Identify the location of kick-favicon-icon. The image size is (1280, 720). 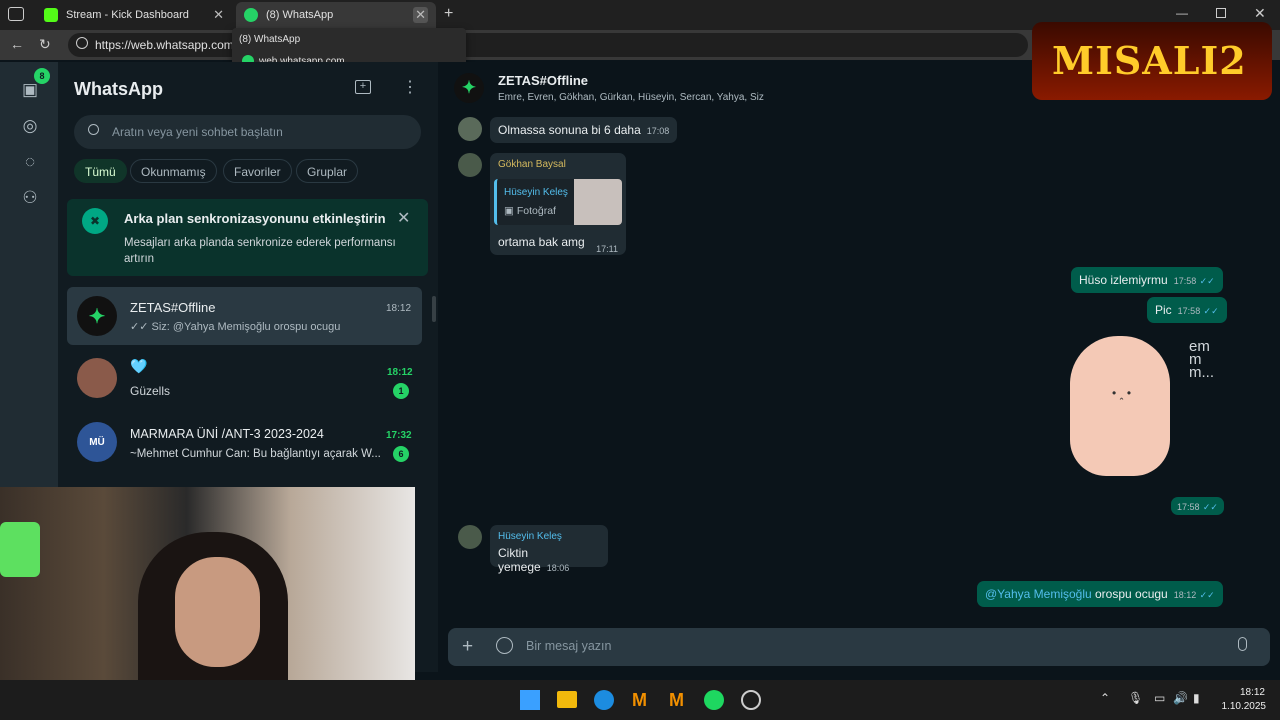
(51, 15).